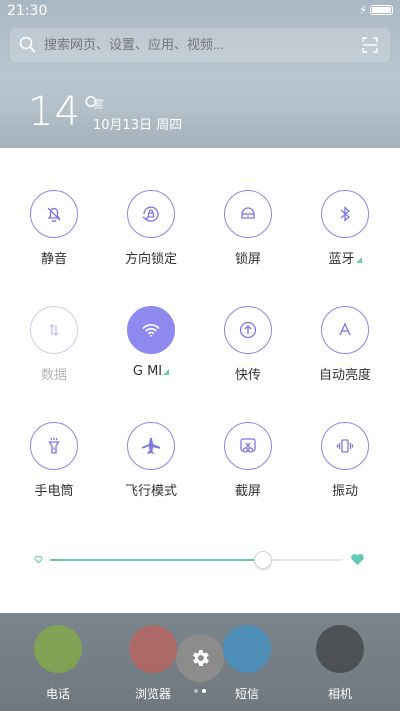 Image resolution: width=400 pixels, height=711 pixels. Describe the element at coordinates (200, 11) in the screenshot. I see `status-bar: 21:30 ⚡` at that location.